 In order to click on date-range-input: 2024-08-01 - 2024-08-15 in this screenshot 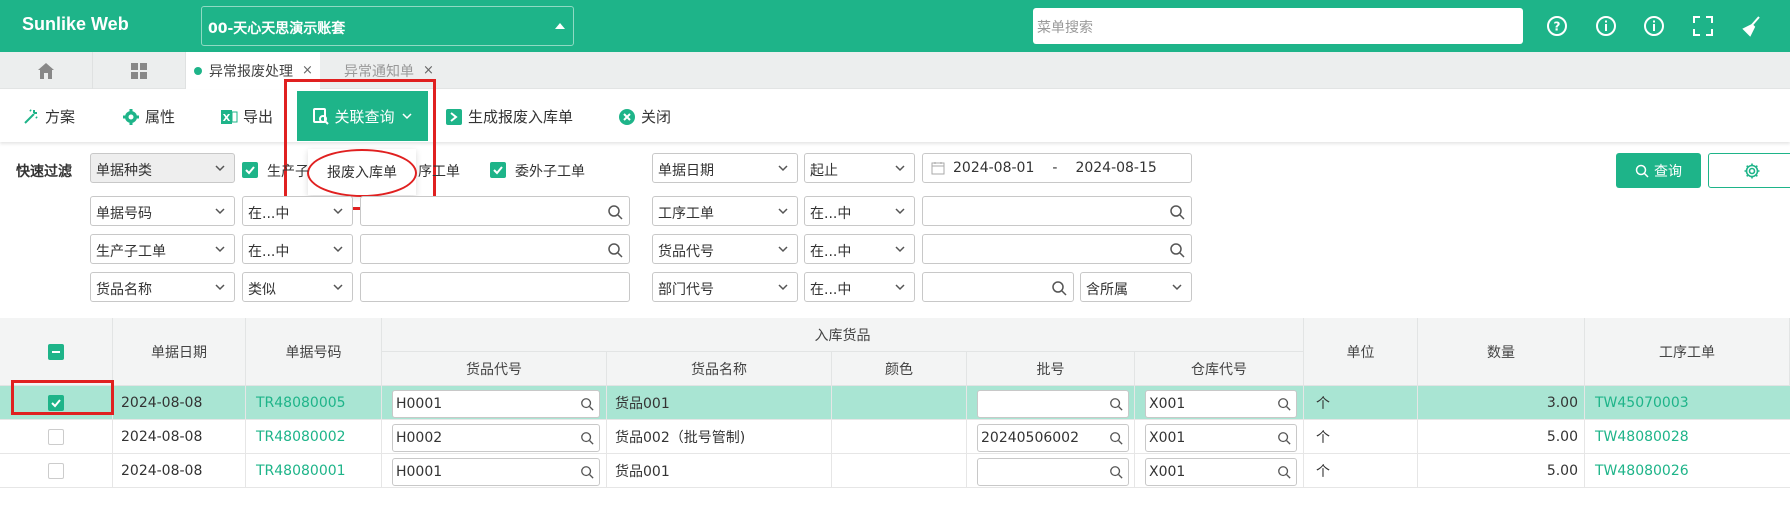, I will do `click(1057, 168)`.